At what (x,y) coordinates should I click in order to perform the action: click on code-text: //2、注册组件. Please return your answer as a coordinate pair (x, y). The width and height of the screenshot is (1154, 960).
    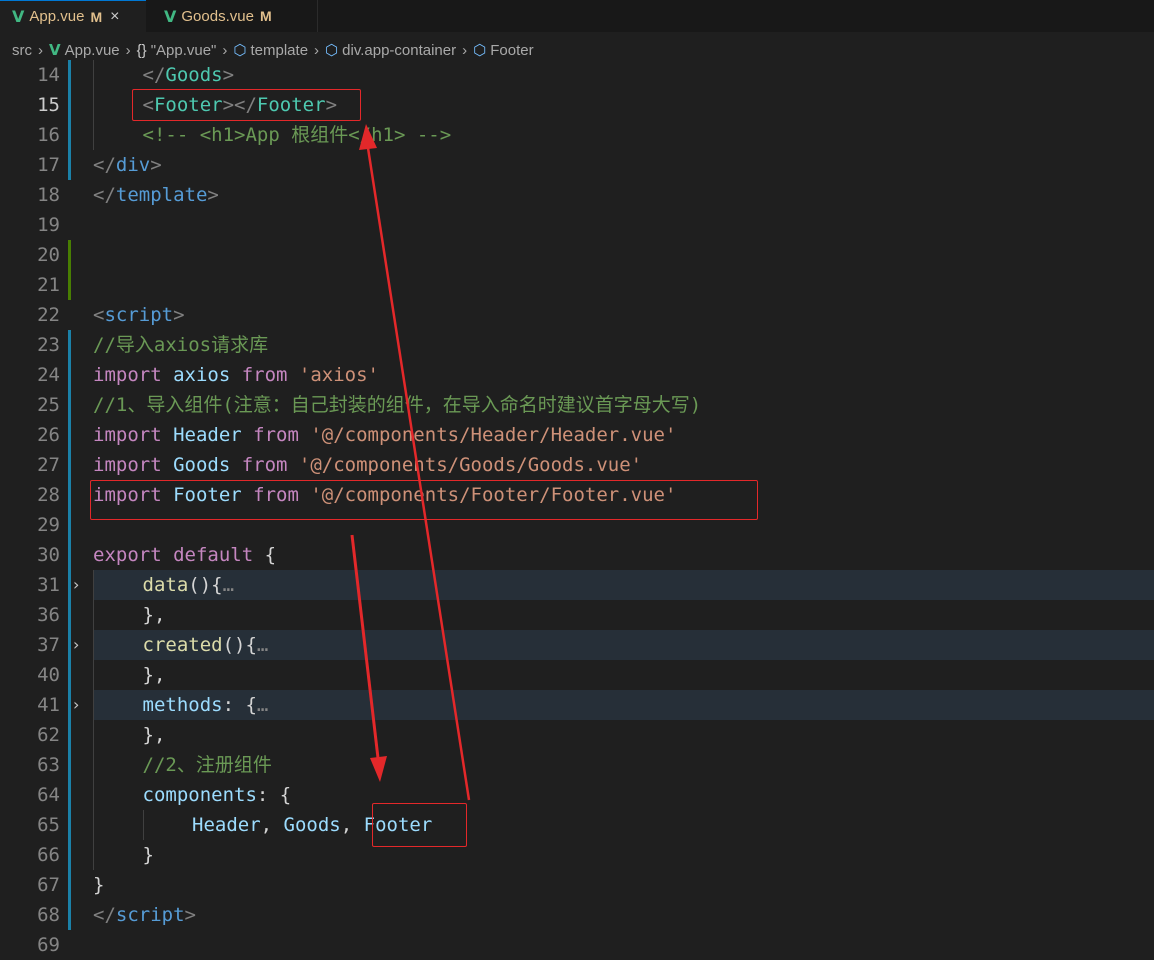
    Looking at the image, I should click on (207, 765).